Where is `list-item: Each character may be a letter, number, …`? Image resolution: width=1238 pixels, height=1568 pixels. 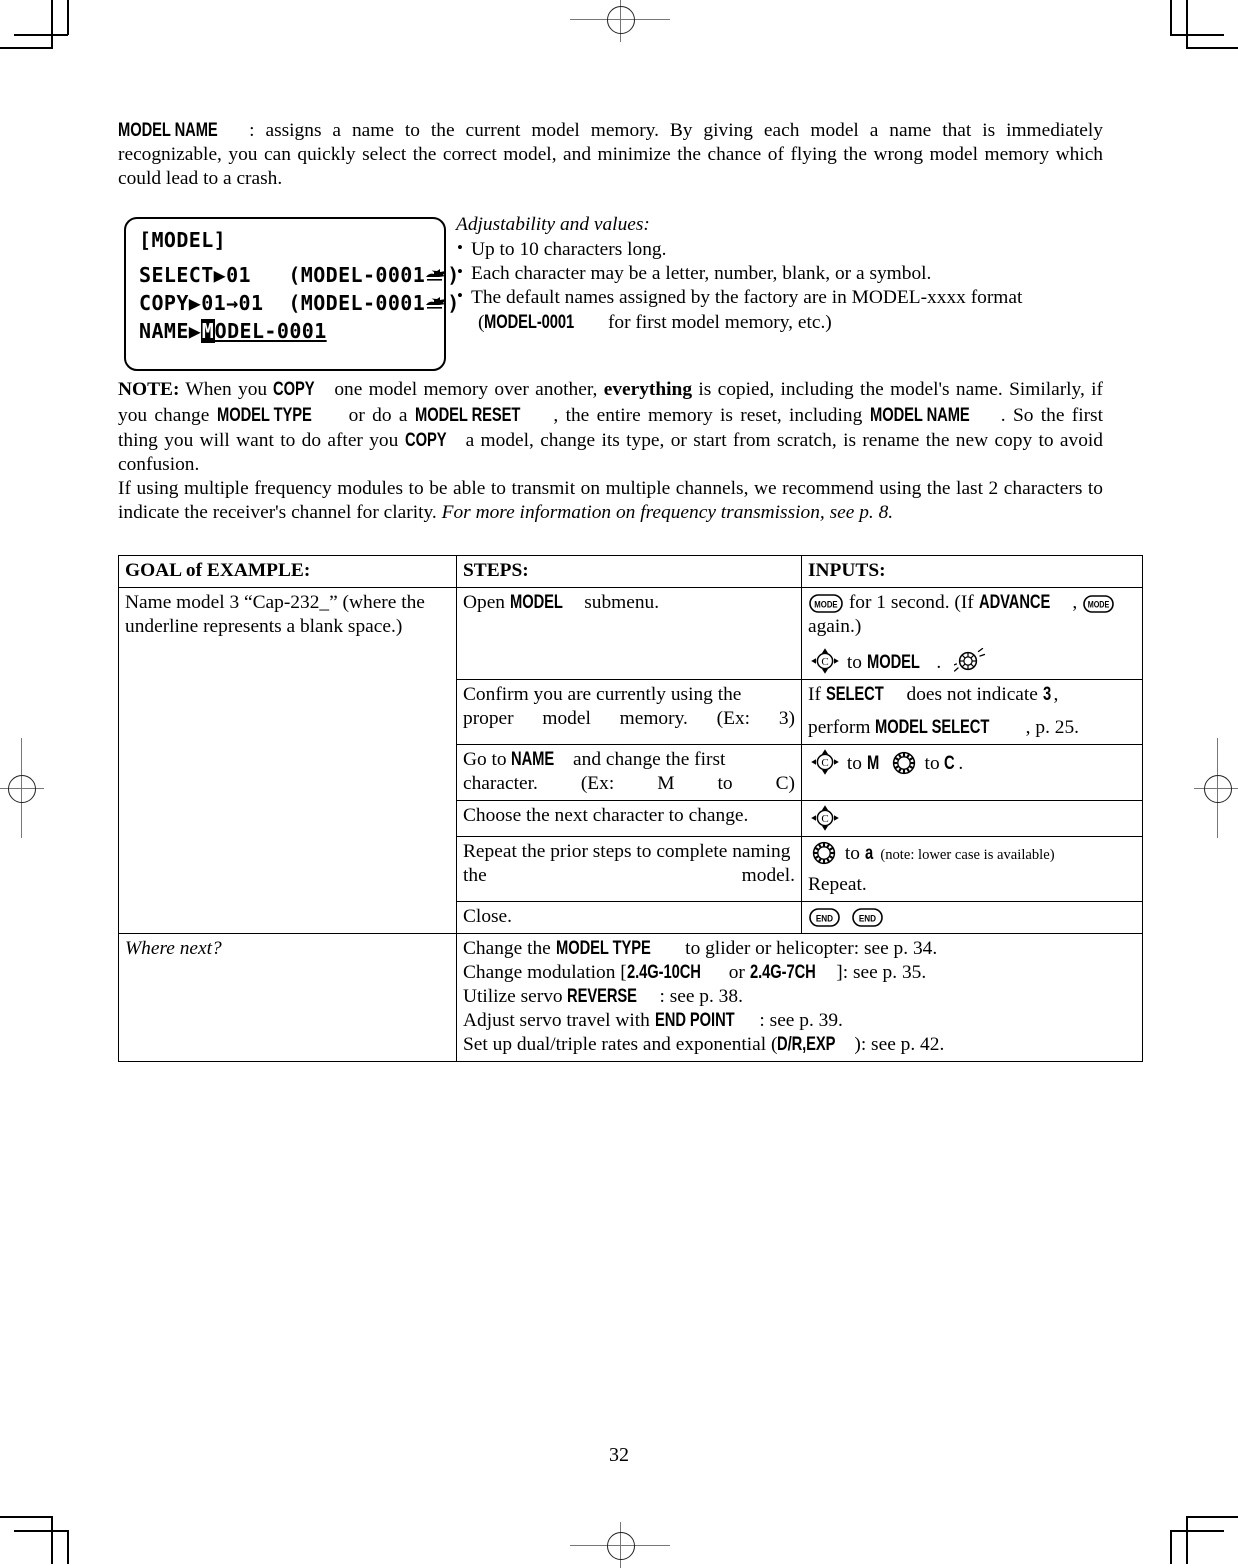
list-item: Each character may be a letter, number, … is located at coordinates (778, 273).